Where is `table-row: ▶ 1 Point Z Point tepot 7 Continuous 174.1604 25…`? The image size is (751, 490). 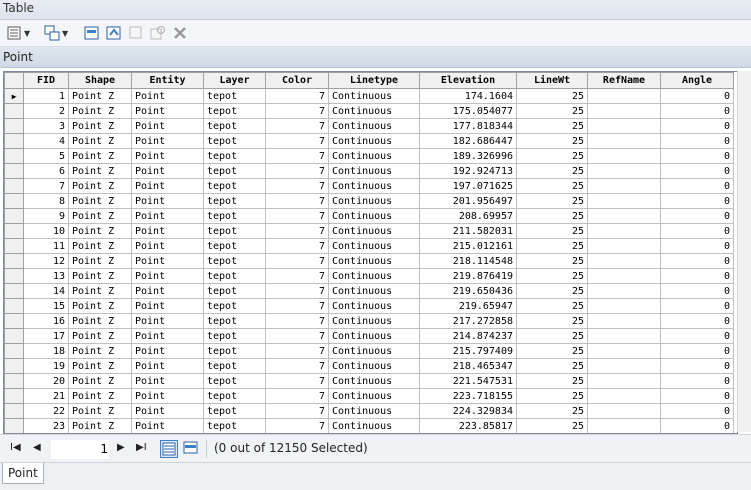
table-row: ▶ 1 Point Z Point tepot 7 Continuous 174.1604 25… is located at coordinates (369, 96).